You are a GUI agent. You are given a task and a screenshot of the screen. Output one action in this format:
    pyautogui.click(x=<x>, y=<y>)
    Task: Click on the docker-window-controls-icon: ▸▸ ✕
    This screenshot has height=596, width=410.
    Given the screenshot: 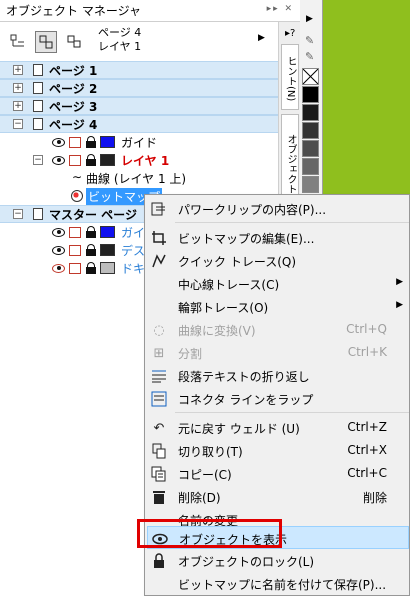 What is the action you would take?
    pyautogui.click(x=280, y=9)
    